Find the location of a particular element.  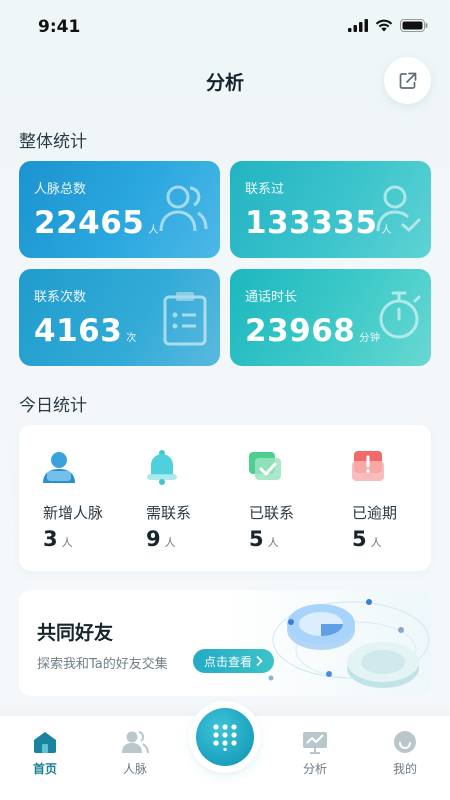

clipboard-icon is located at coordinates (185, 319).